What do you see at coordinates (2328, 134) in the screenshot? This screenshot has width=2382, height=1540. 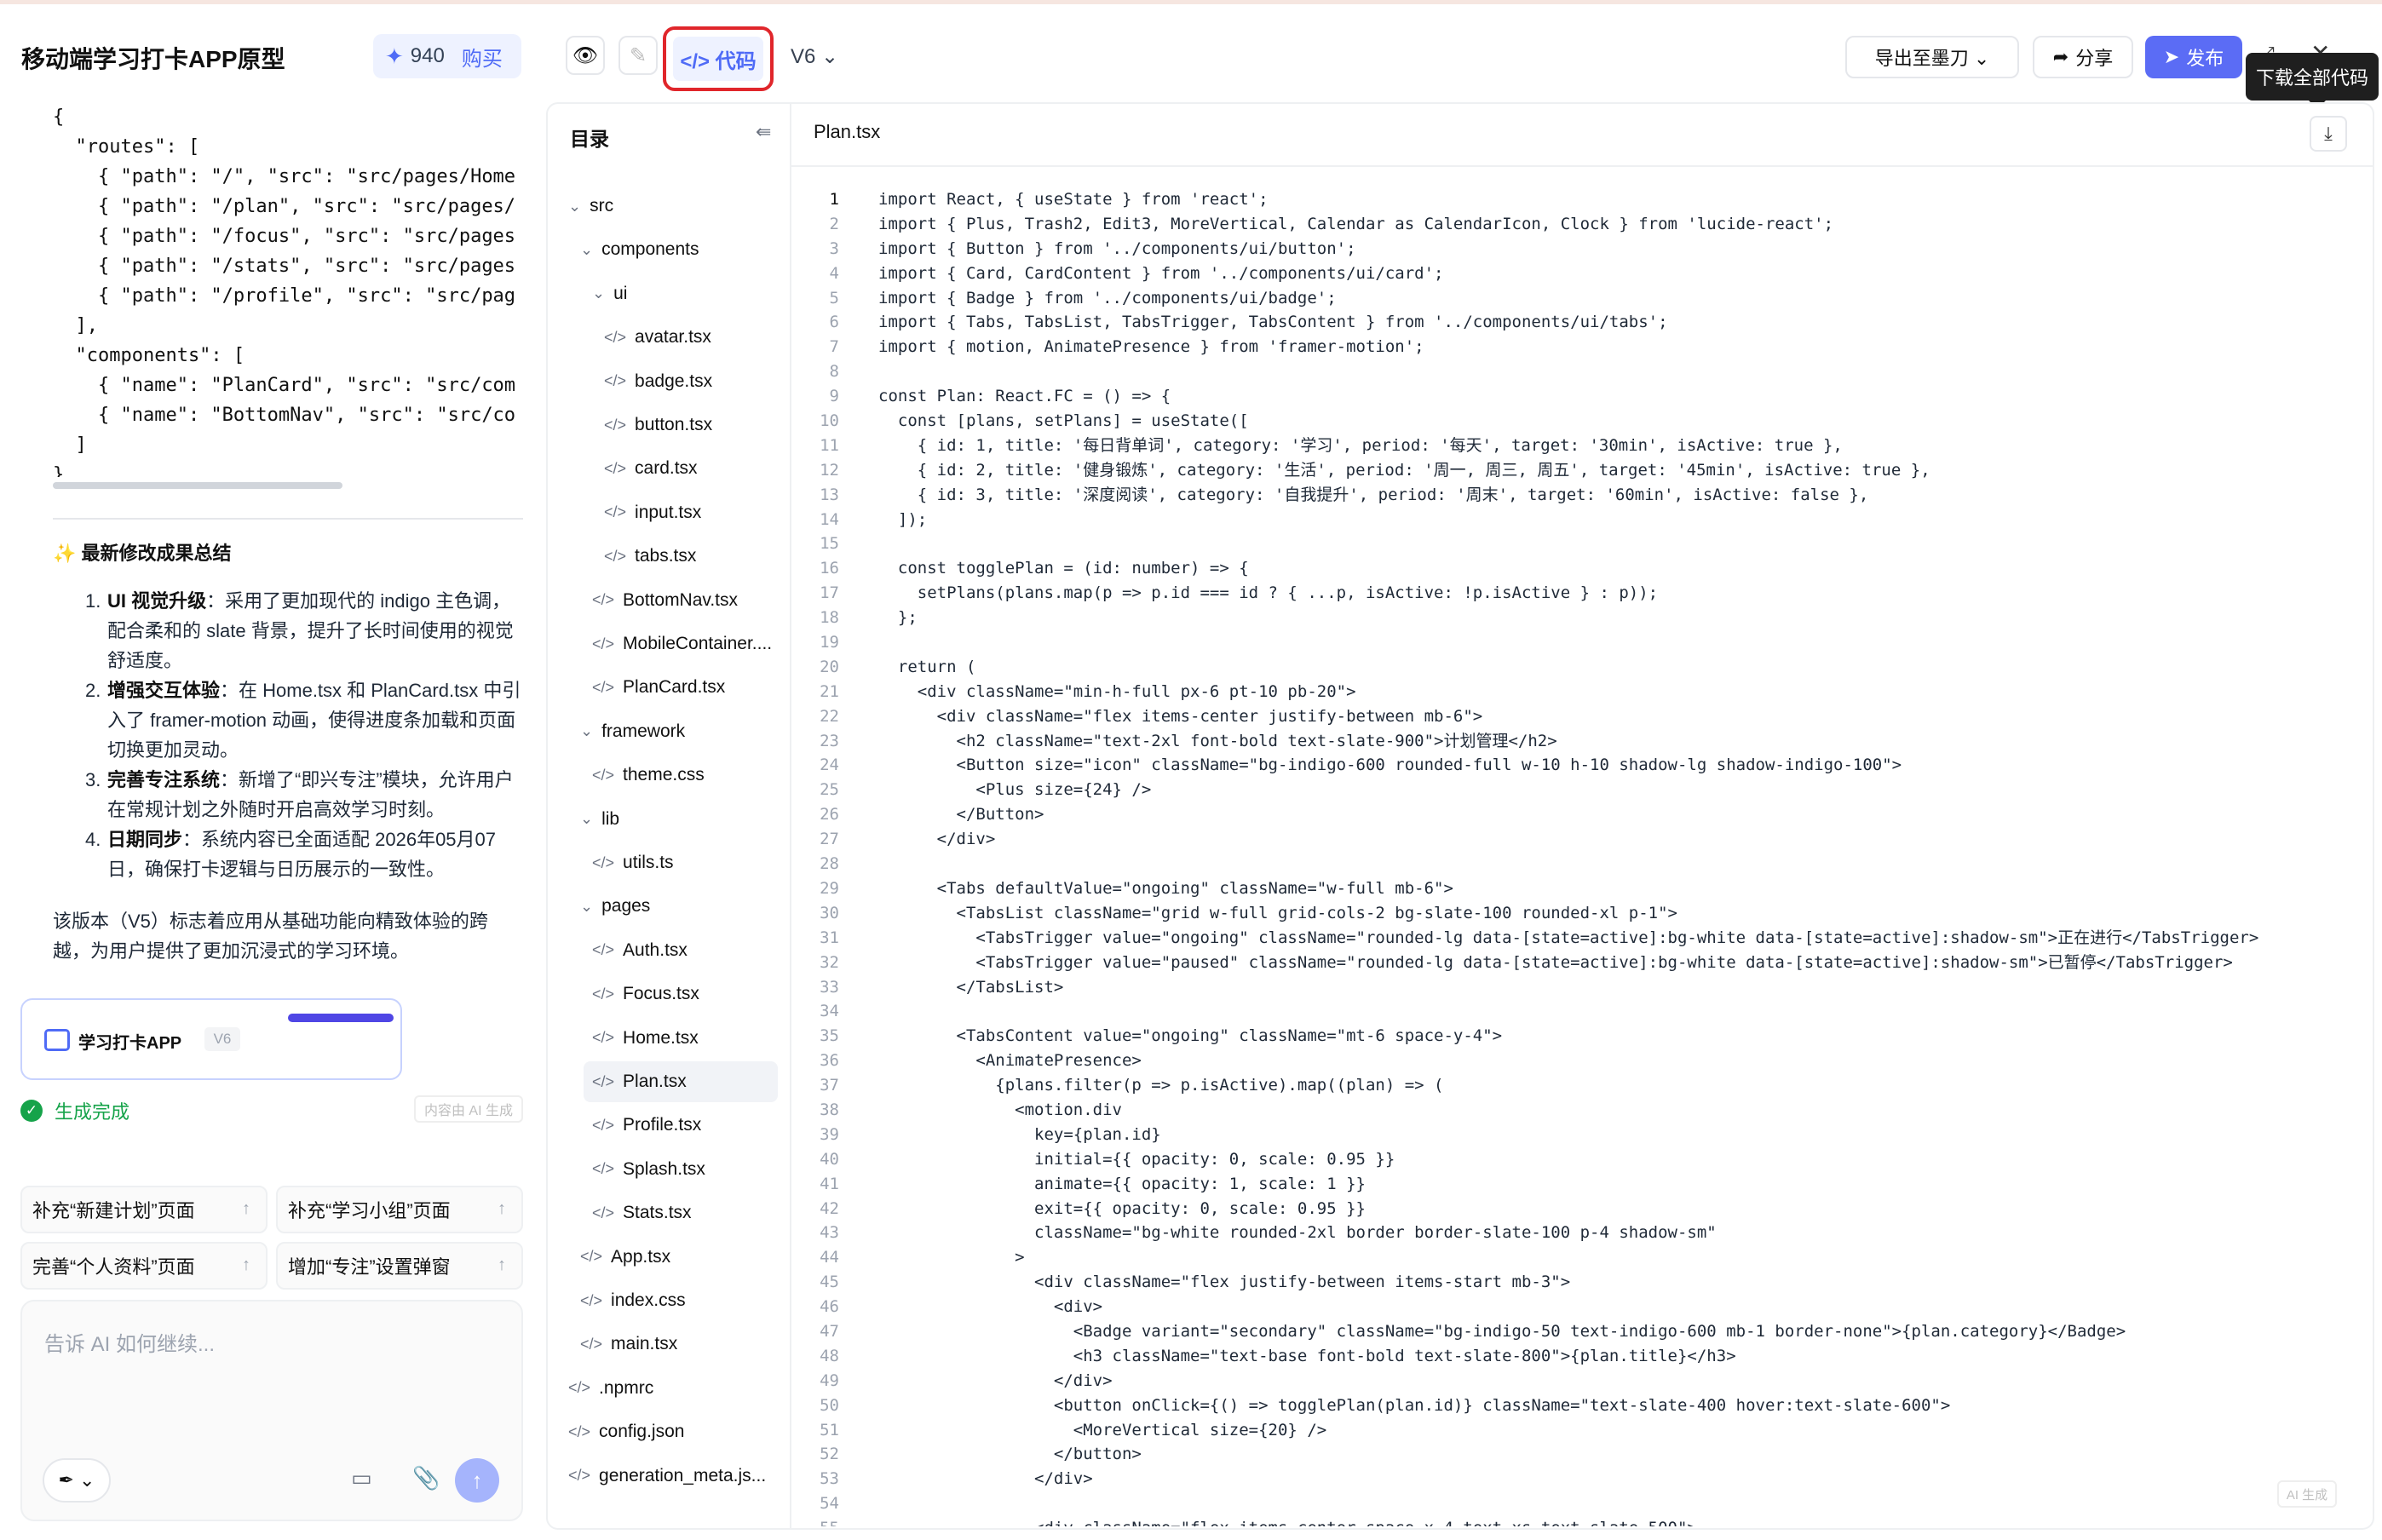 I see `download-button: ⤓` at bounding box center [2328, 134].